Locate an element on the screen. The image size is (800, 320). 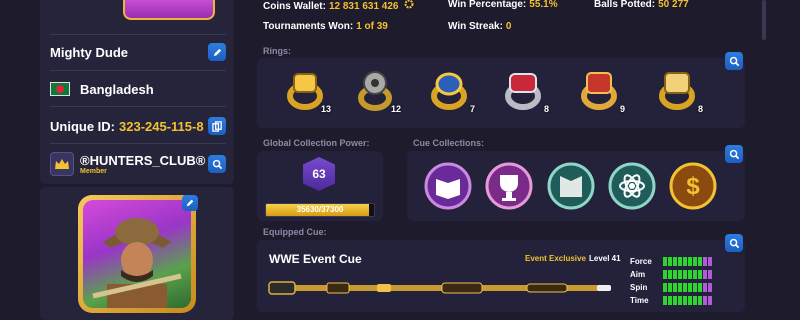
club-row: ®HUNTERS_CLUB® Member is located at coordinates (138, 164).